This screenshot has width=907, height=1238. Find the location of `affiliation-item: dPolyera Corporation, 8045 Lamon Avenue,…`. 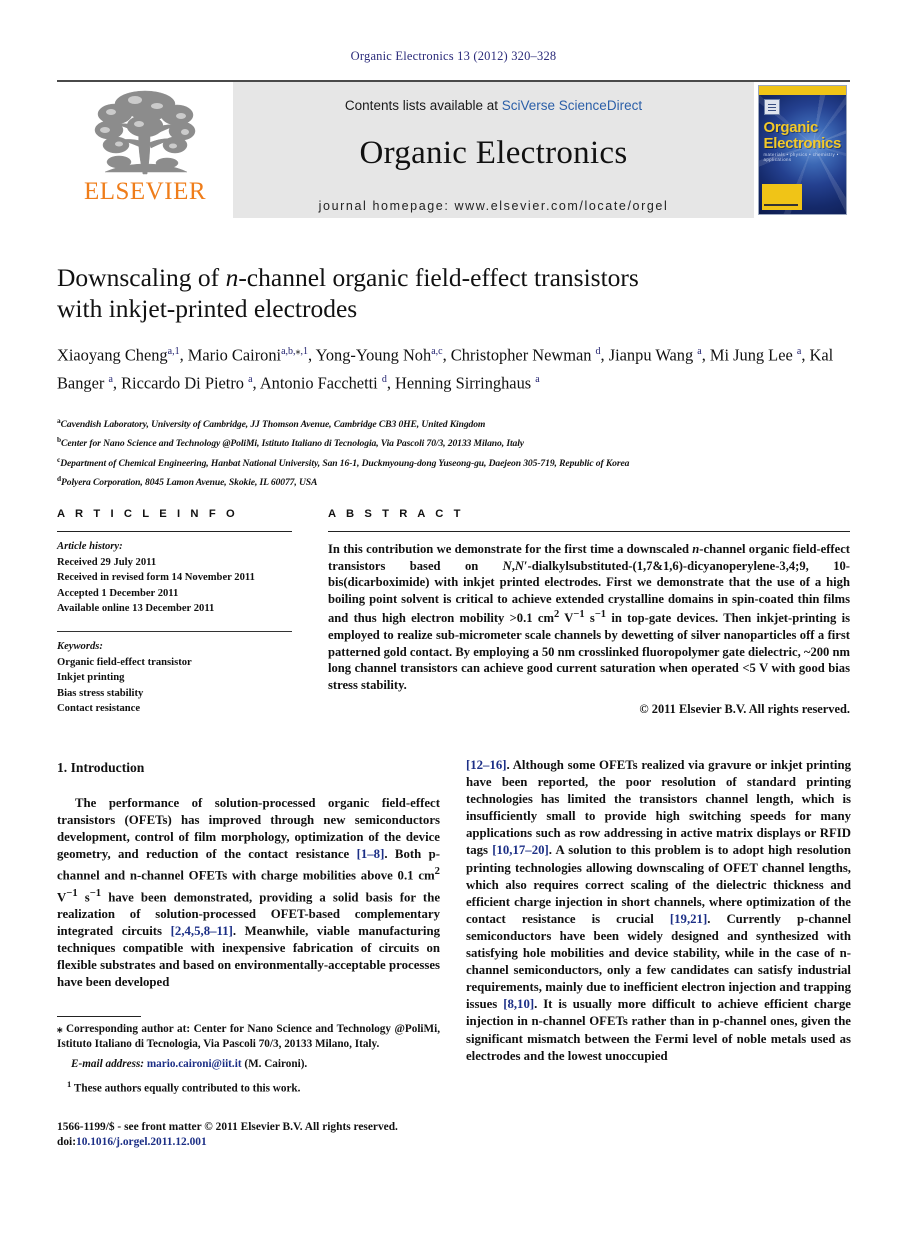

affiliation-item: dPolyera Corporation, 8045 Lamon Avenue,… is located at coordinates (462, 480).